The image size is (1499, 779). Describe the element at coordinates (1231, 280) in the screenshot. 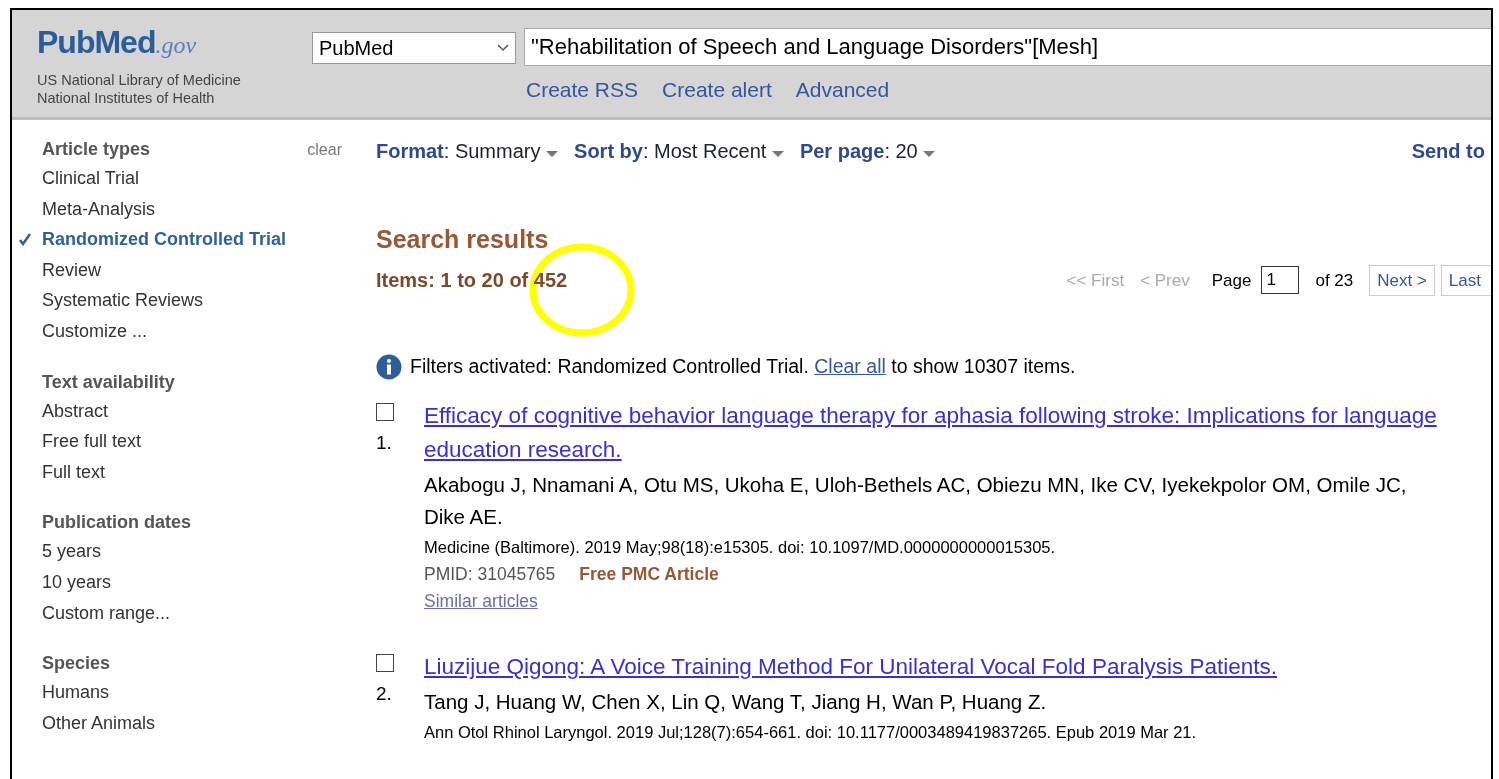

I see `page-label: Page` at that location.